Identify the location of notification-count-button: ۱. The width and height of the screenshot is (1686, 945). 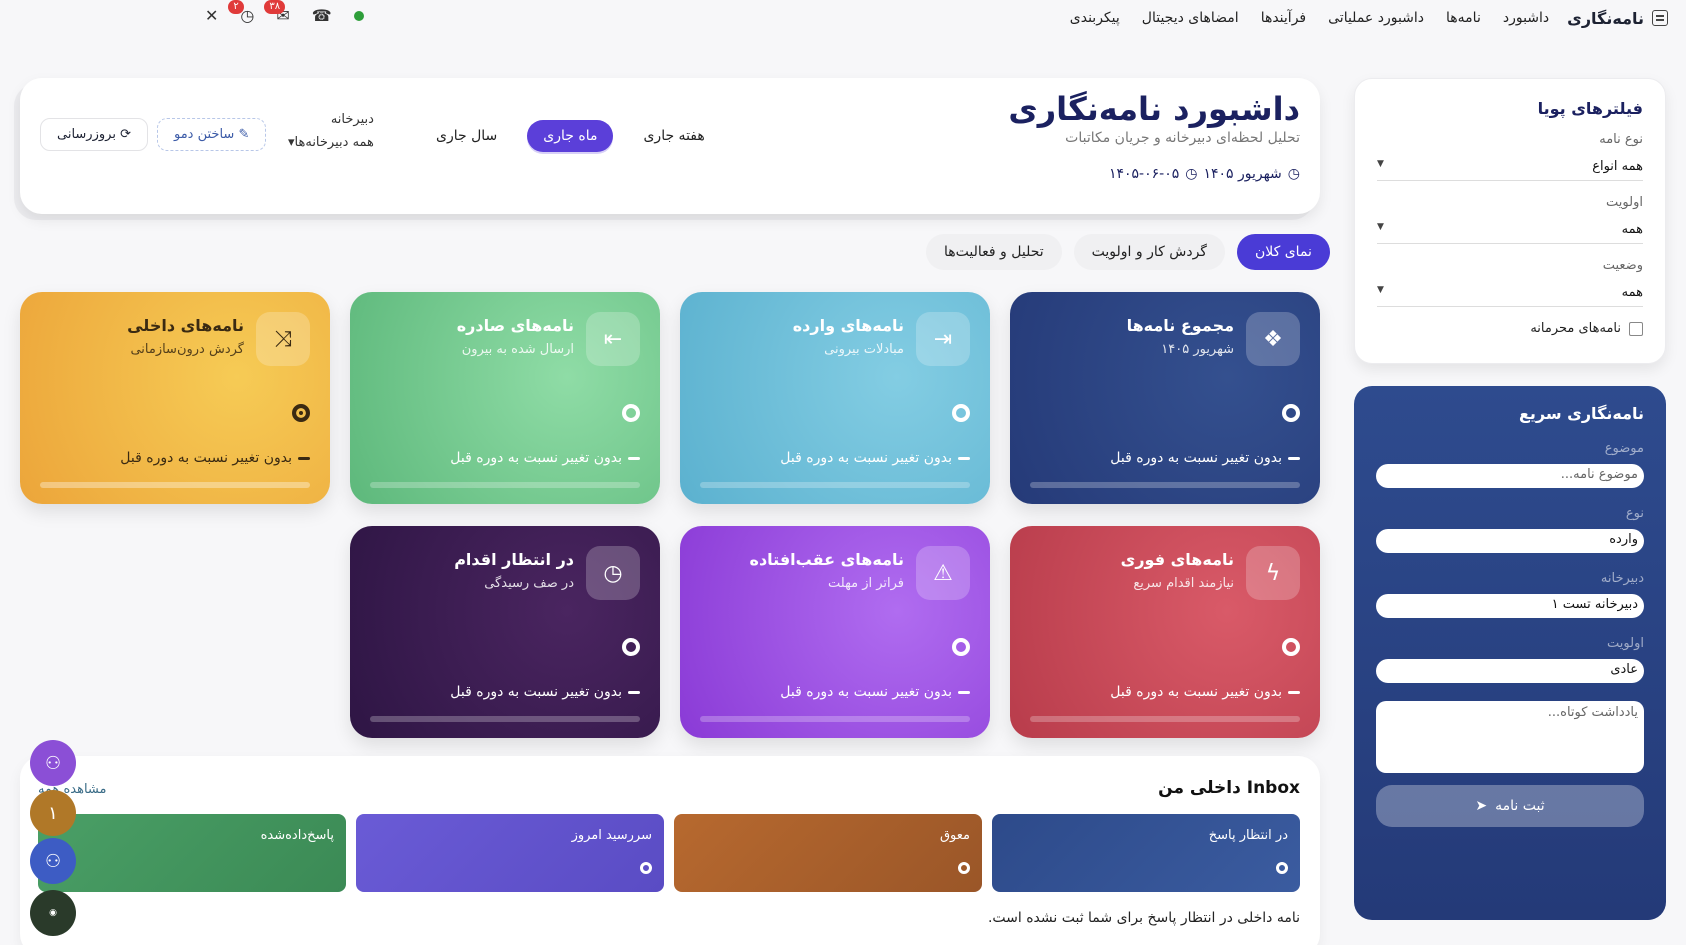
(53, 813).